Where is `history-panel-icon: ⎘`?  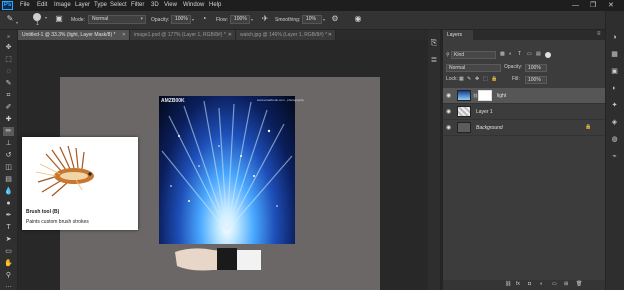 history-panel-icon: ⎘ is located at coordinates (434, 43).